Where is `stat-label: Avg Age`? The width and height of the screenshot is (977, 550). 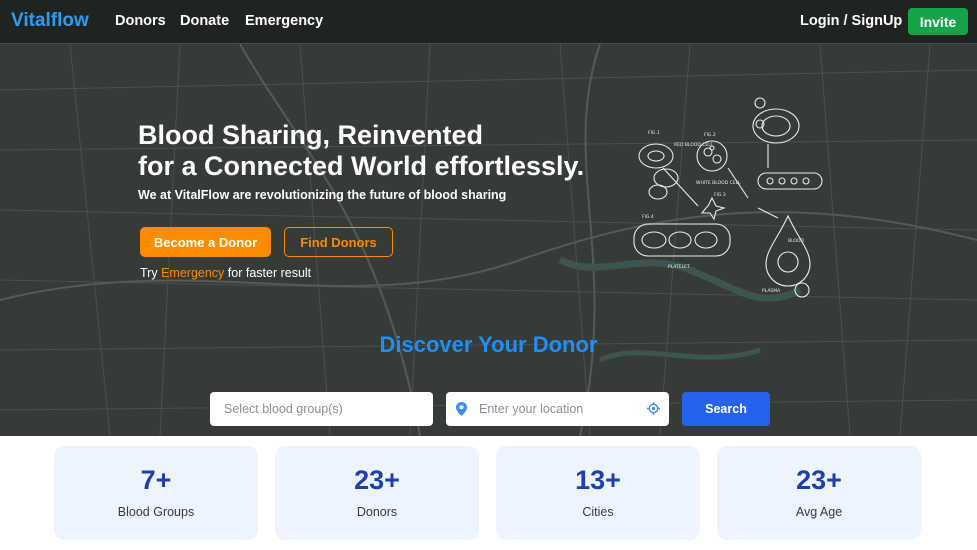 stat-label: Avg Age is located at coordinates (819, 512).